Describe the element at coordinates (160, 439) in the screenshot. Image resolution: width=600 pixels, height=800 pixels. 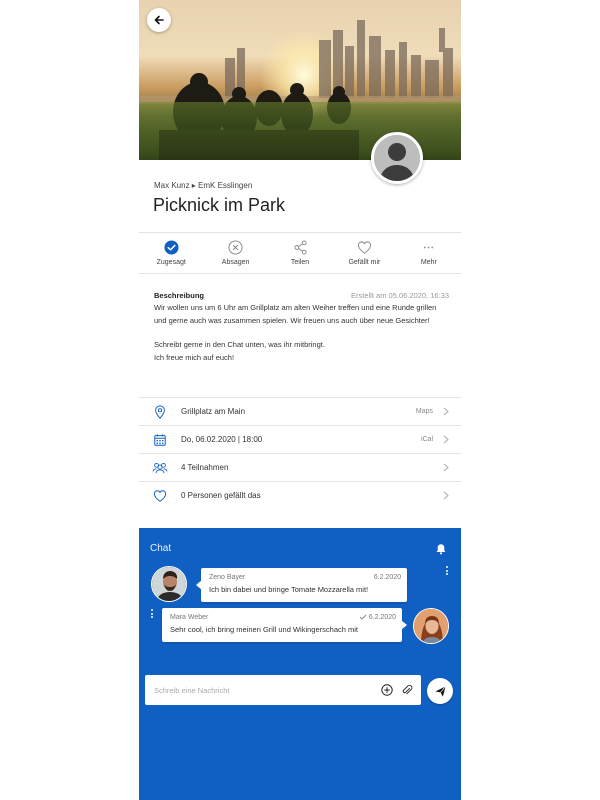
I see `calendar-icon` at that location.